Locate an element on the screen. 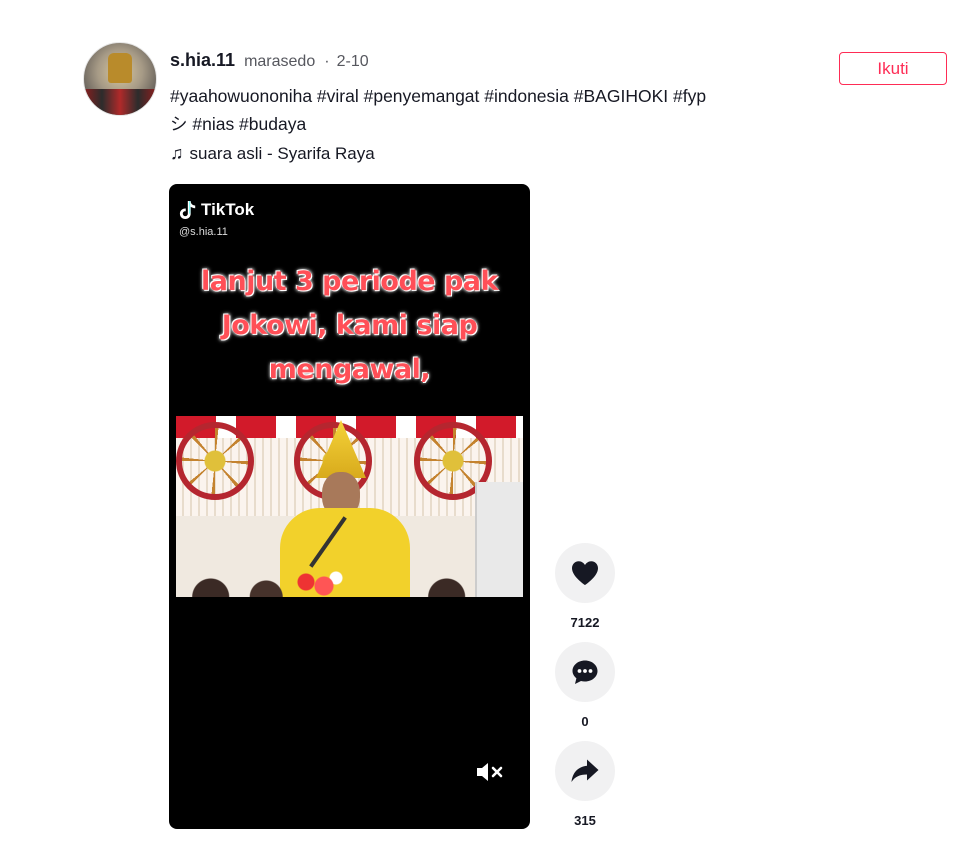  video-handle: @s.hia.11 is located at coordinates (203, 232).